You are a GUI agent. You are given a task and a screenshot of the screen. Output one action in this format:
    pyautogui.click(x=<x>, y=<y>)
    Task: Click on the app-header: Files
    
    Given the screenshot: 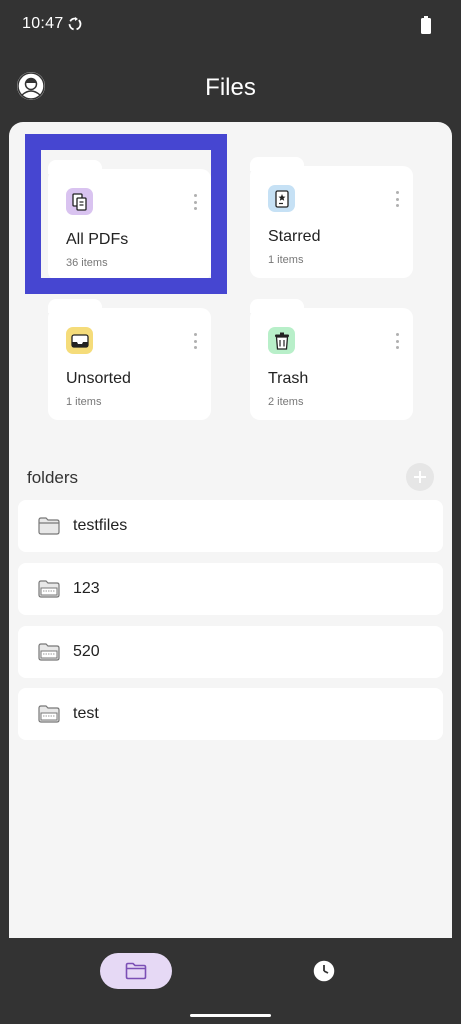 What is the action you would take?
    pyautogui.click(x=230, y=88)
    